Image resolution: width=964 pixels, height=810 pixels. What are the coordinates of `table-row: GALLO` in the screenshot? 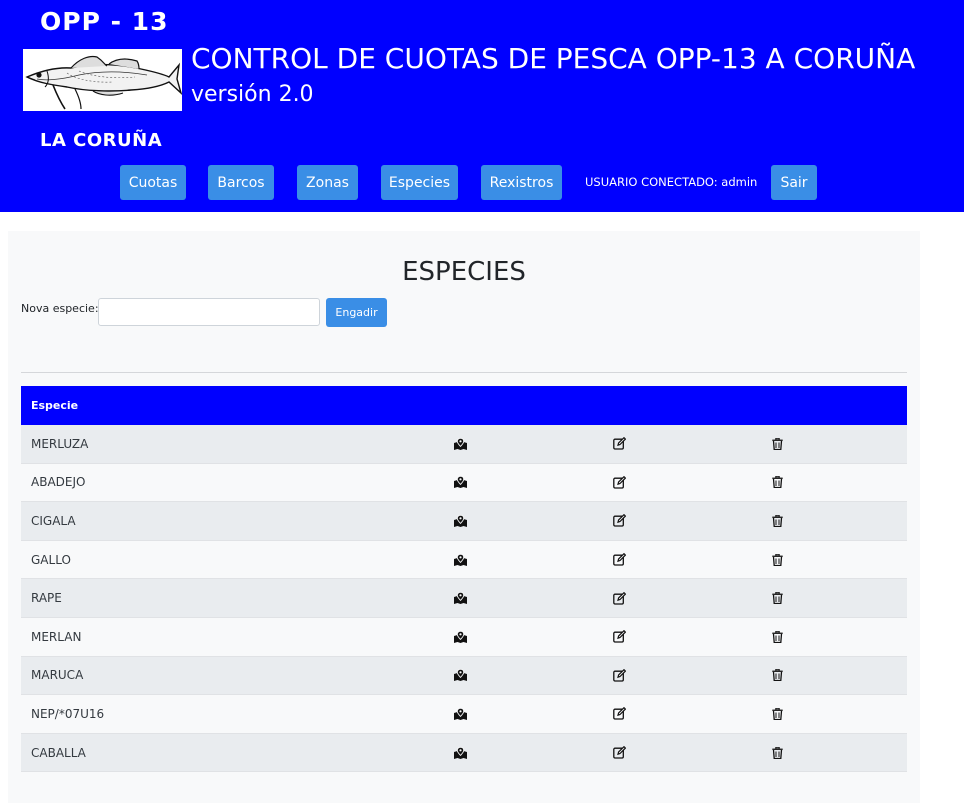 It's located at (464, 560).